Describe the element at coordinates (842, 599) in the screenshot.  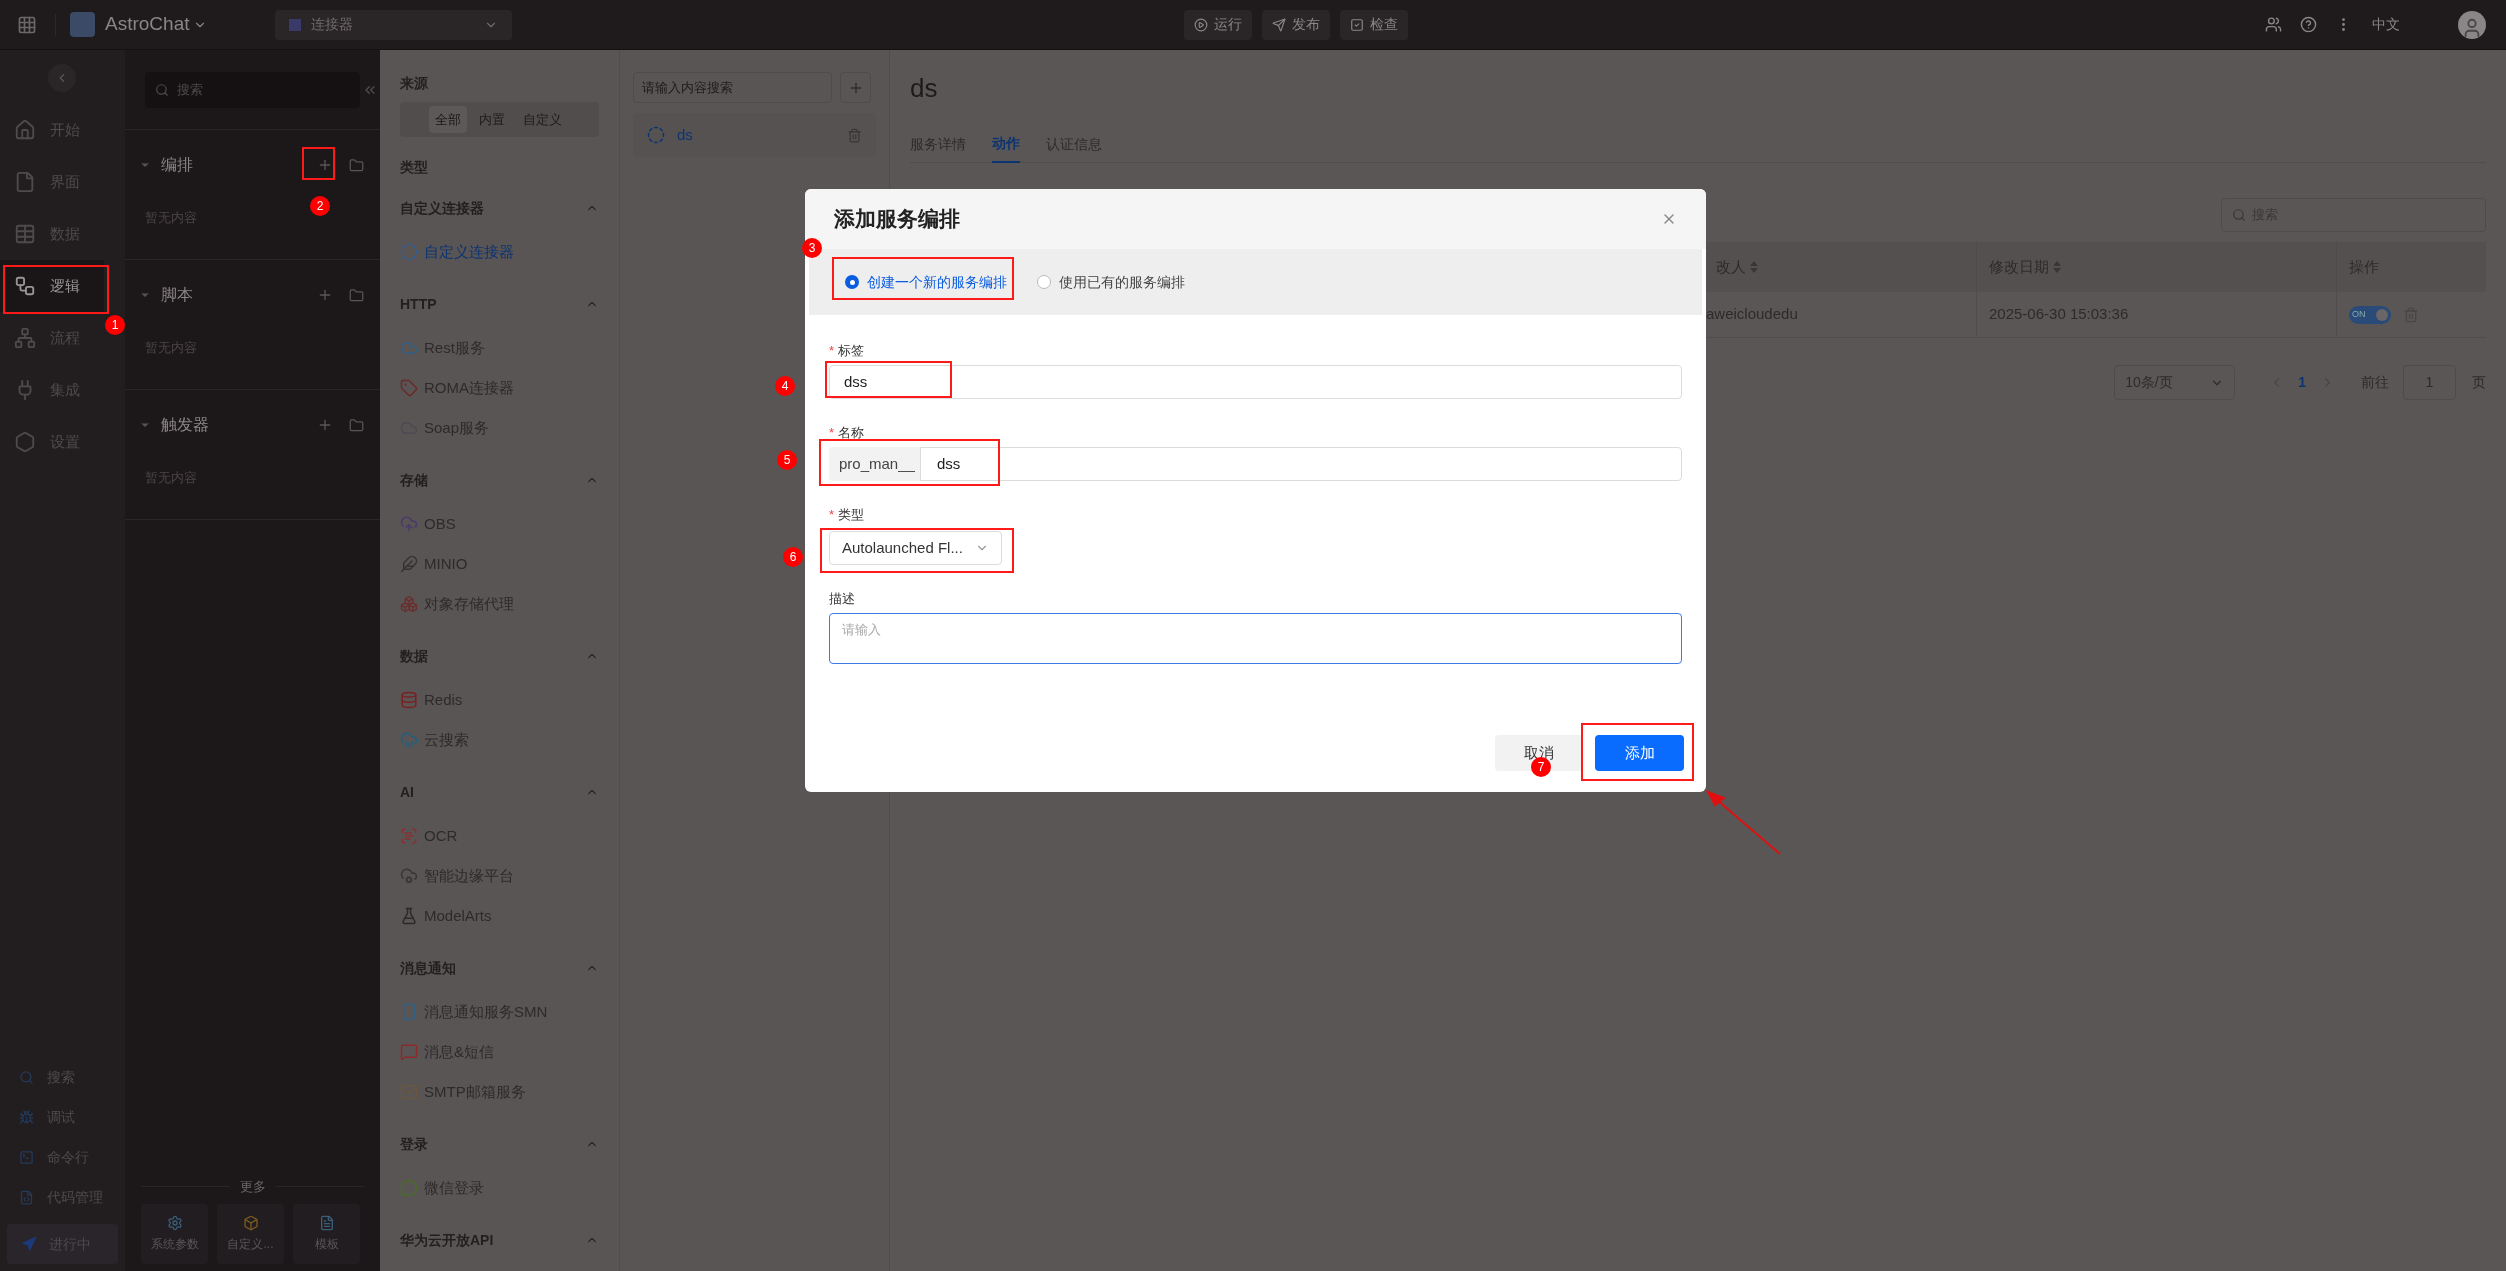
I see `field-label: 描述` at that location.